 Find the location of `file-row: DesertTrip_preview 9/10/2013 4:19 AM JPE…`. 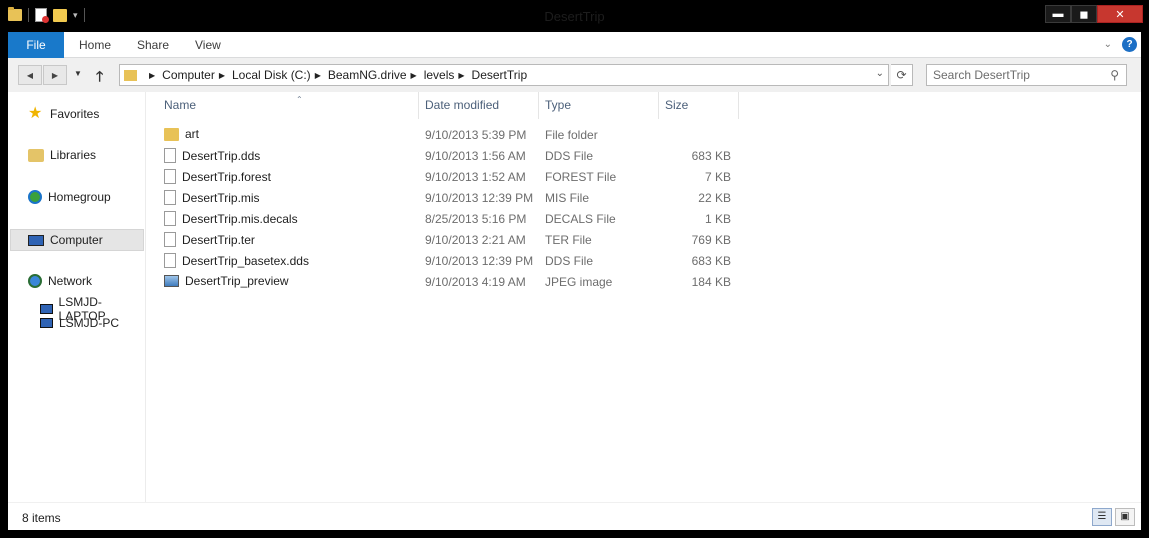

file-row: DesertTrip_preview 9/10/2013 4:19 AM JPE… is located at coordinates (454, 282).